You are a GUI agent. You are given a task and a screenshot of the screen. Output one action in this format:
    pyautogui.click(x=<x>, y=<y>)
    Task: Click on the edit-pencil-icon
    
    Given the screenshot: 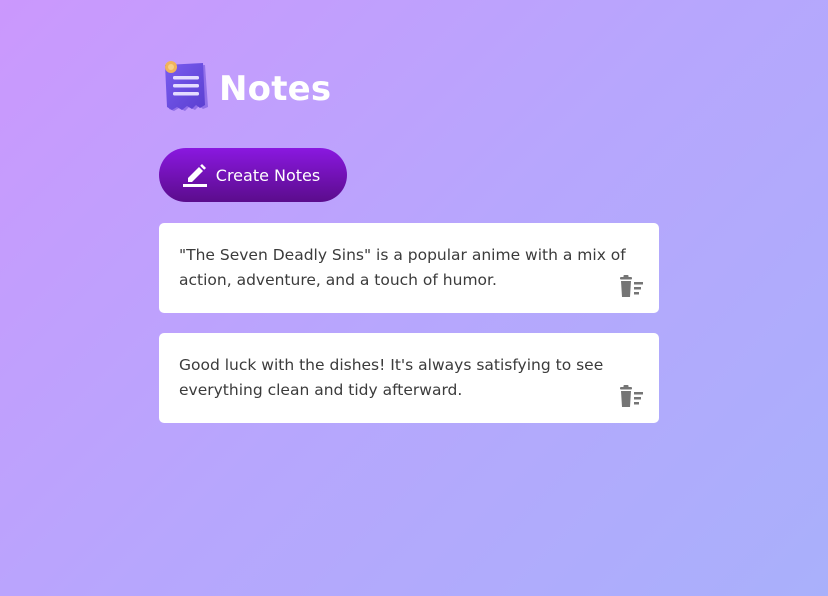 What is the action you would take?
    pyautogui.click(x=195, y=175)
    